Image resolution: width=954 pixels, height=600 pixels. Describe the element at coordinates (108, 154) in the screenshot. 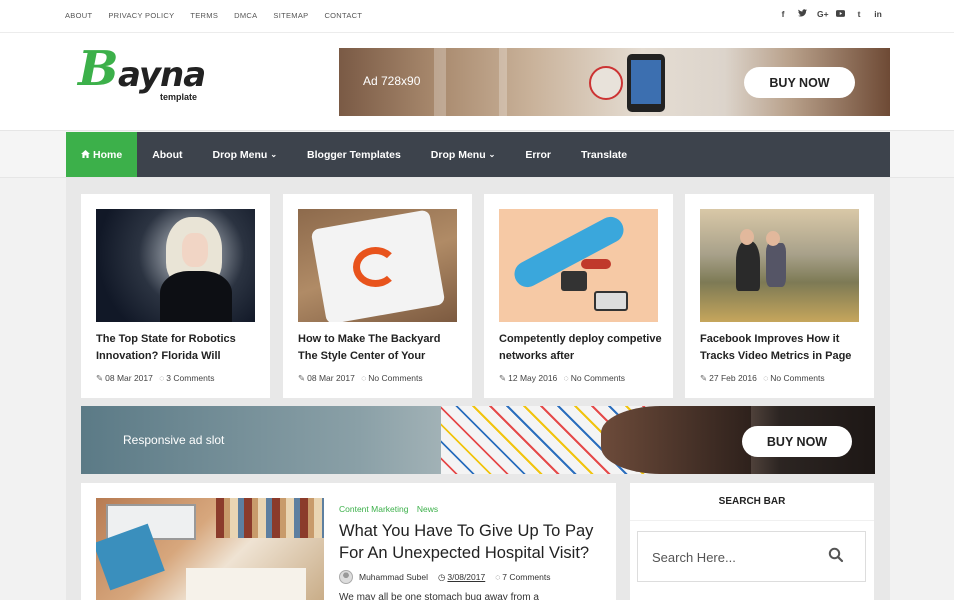

I see `nav-item-label: Home` at that location.